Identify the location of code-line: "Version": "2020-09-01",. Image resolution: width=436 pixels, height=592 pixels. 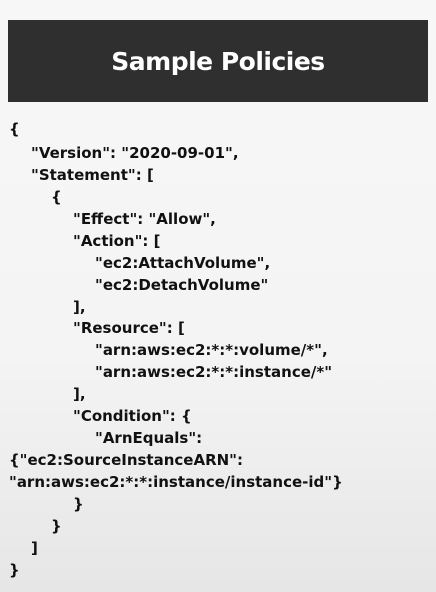
(135, 153).